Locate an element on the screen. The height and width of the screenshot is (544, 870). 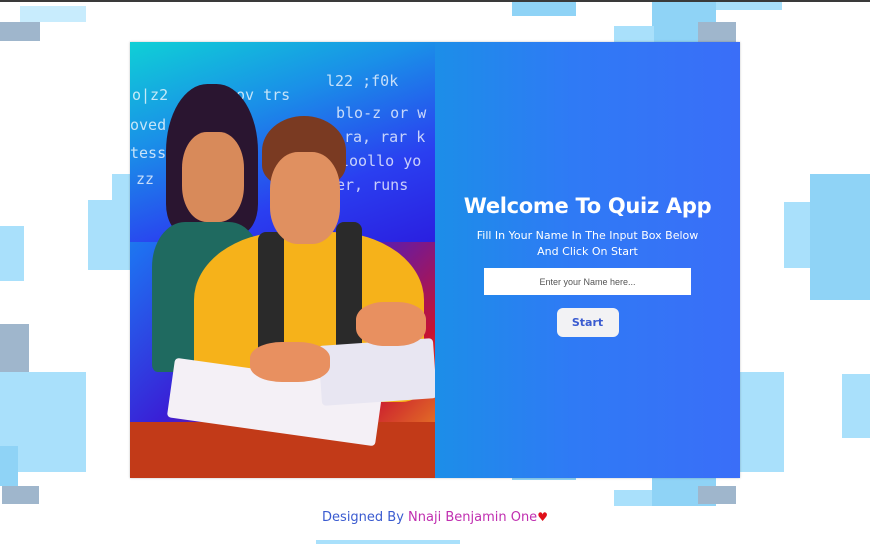
footer-prefix: Designed By is located at coordinates (365, 517).